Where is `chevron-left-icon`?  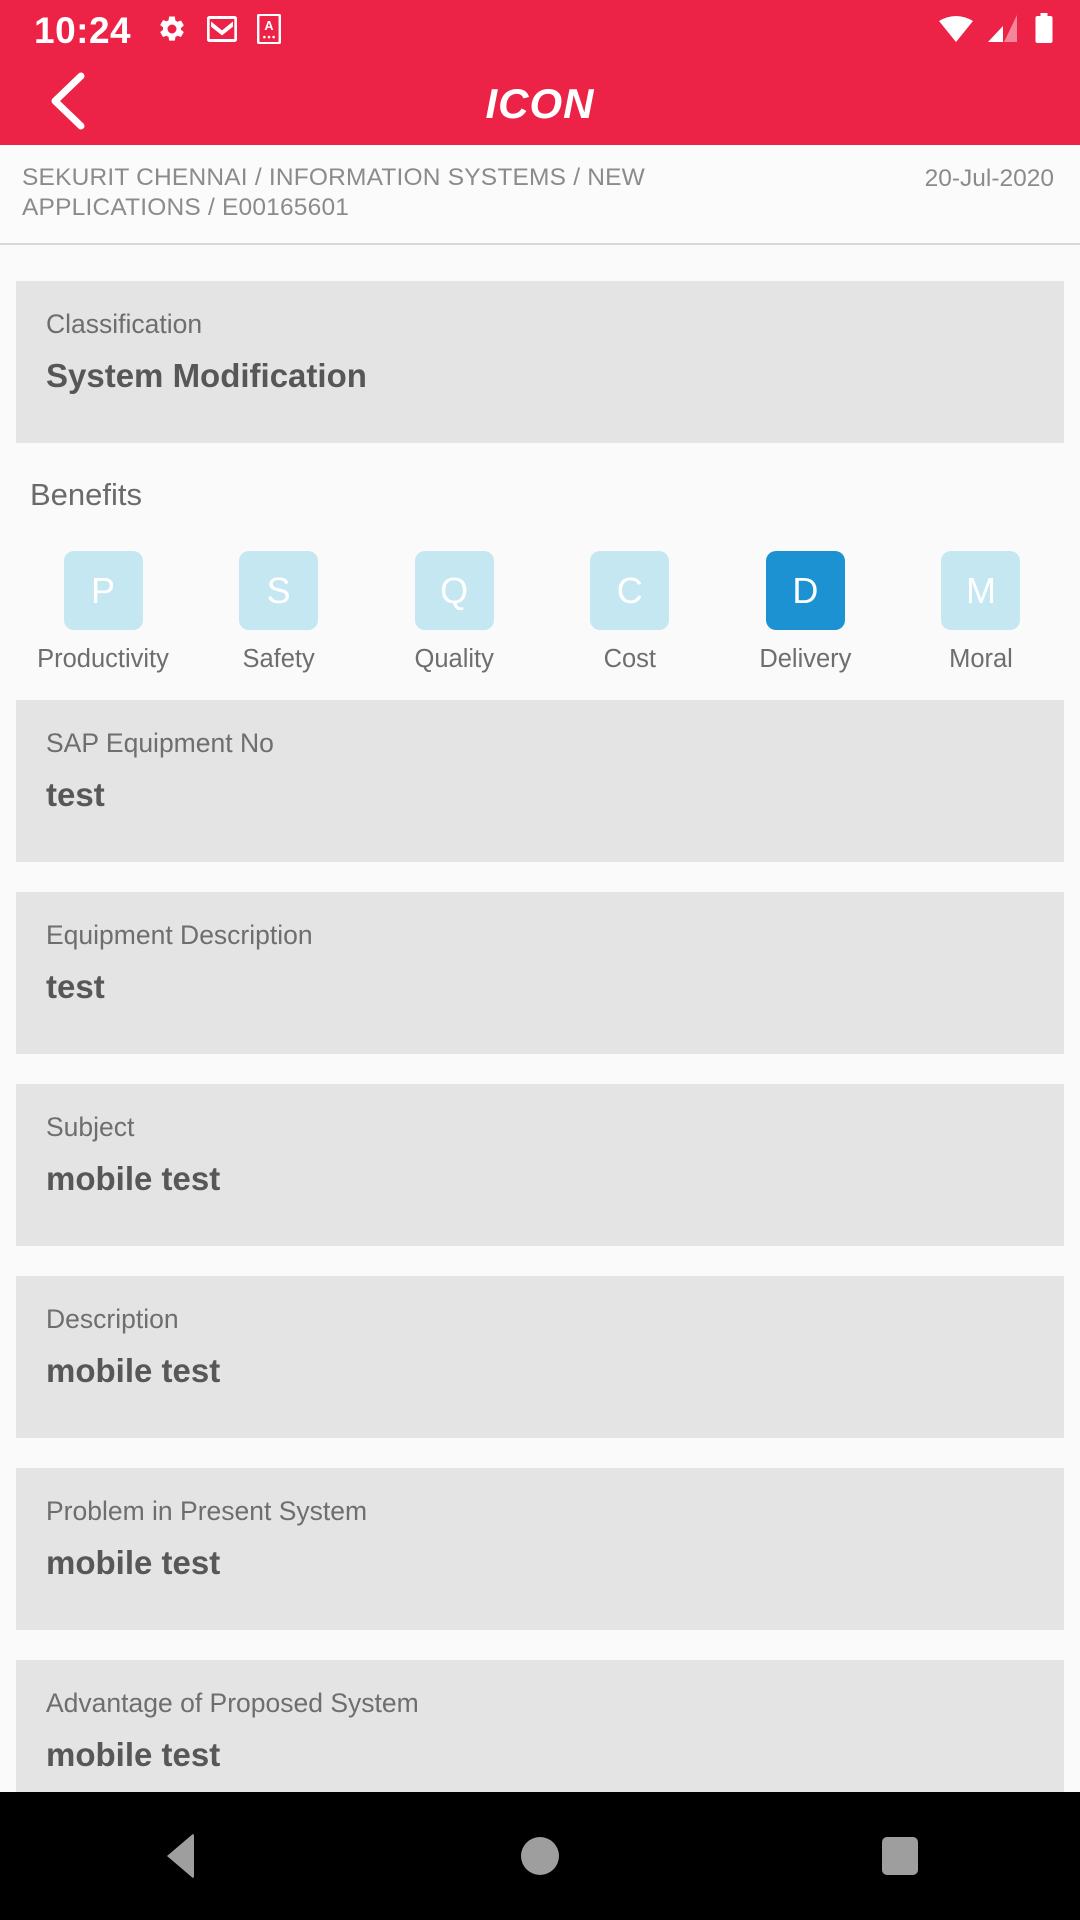 chevron-left-icon is located at coordinates (68, 103).